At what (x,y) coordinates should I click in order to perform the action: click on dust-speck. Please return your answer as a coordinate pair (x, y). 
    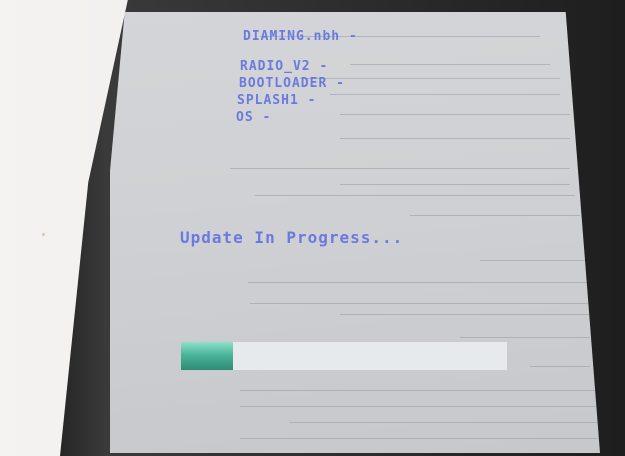
    Looking at the image, I should click on (43, 234).